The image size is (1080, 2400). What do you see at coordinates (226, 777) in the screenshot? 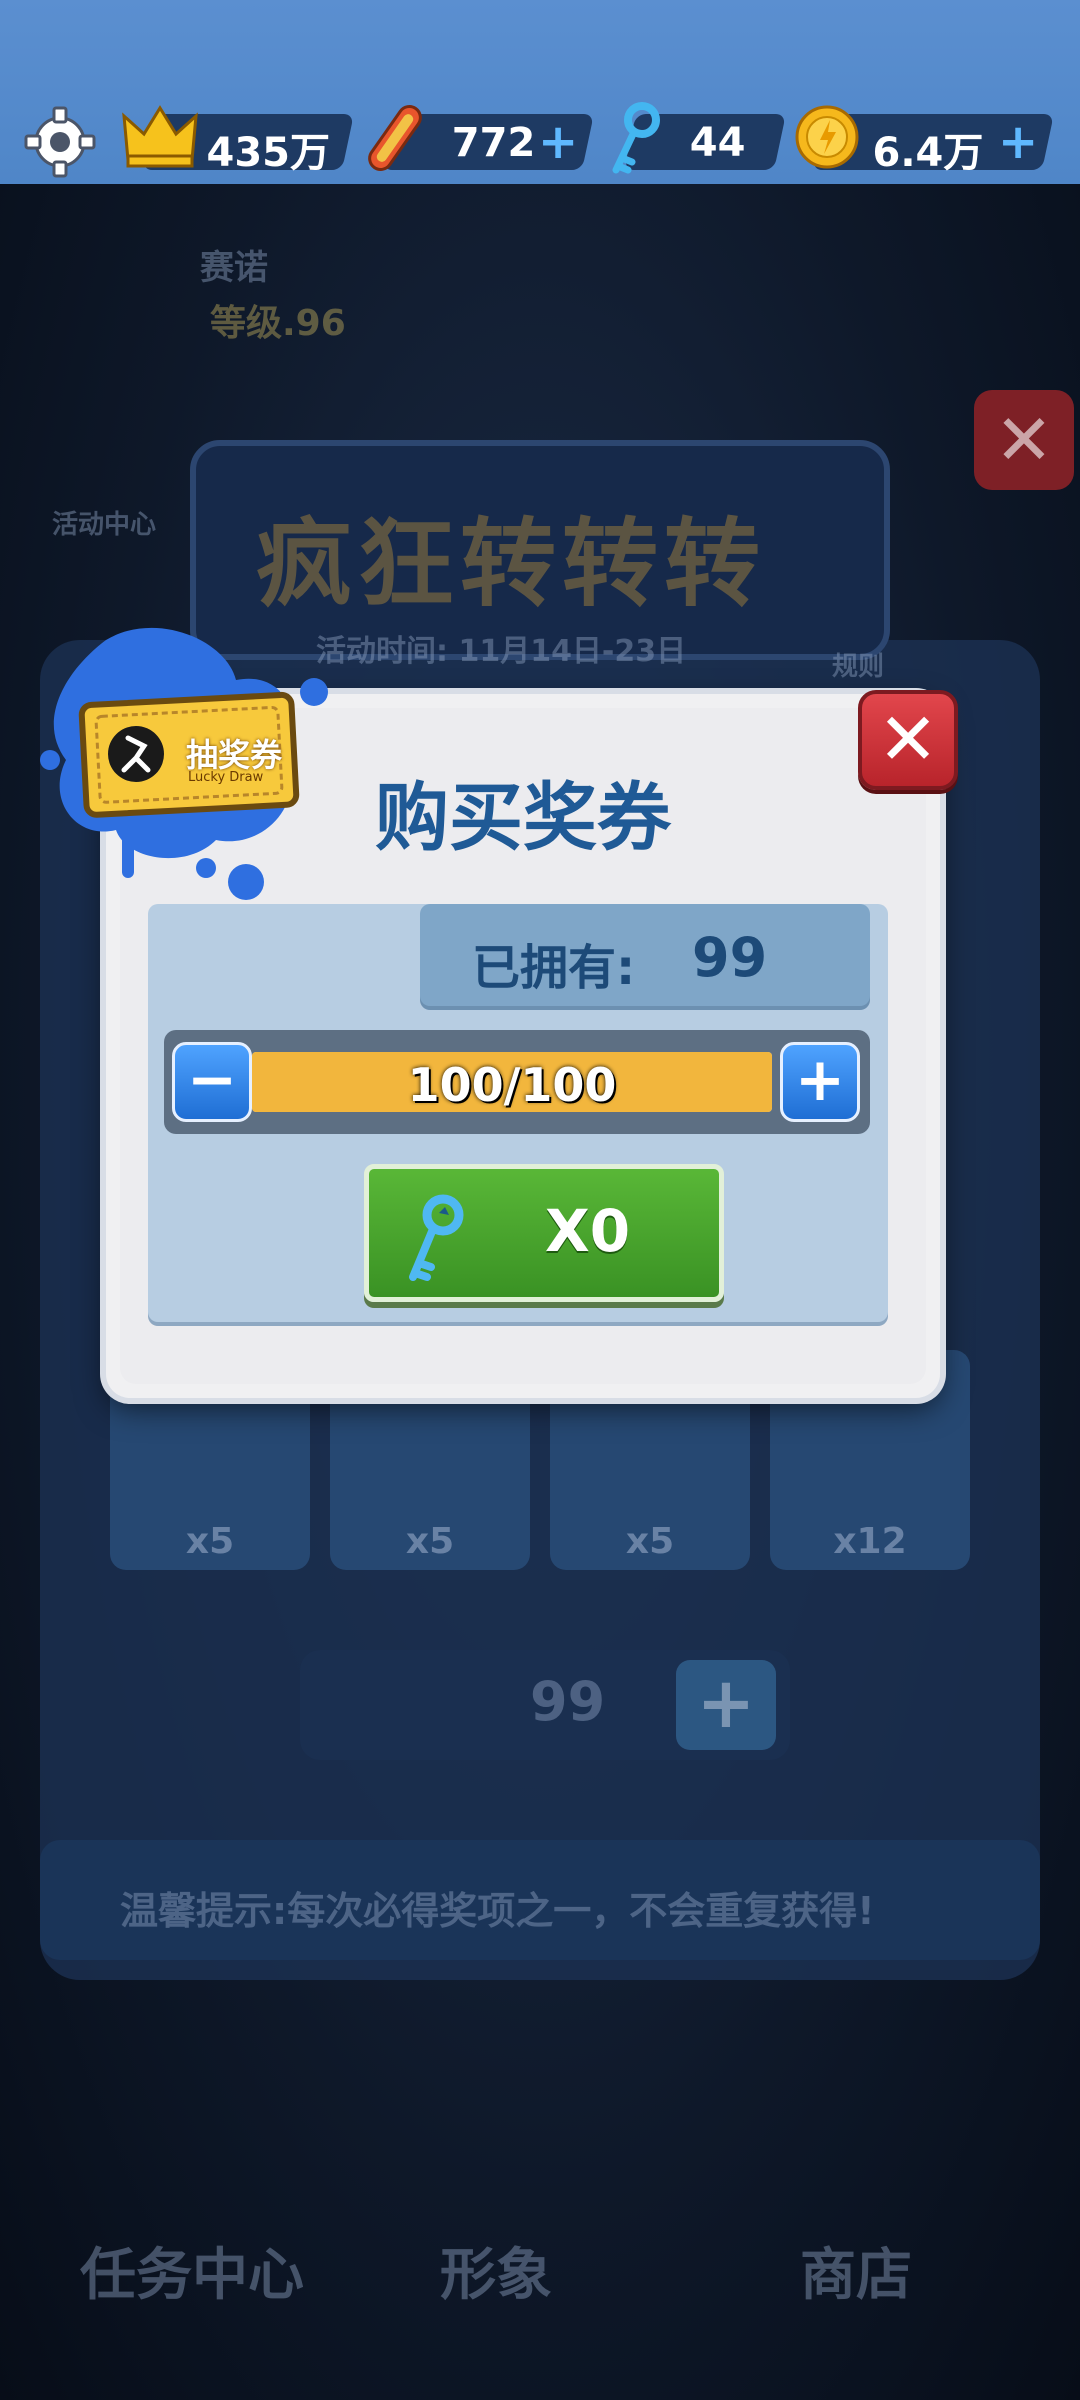
I see `ticket-badge-sublabel: Lucky Draw` at bounding box center [226, 777].